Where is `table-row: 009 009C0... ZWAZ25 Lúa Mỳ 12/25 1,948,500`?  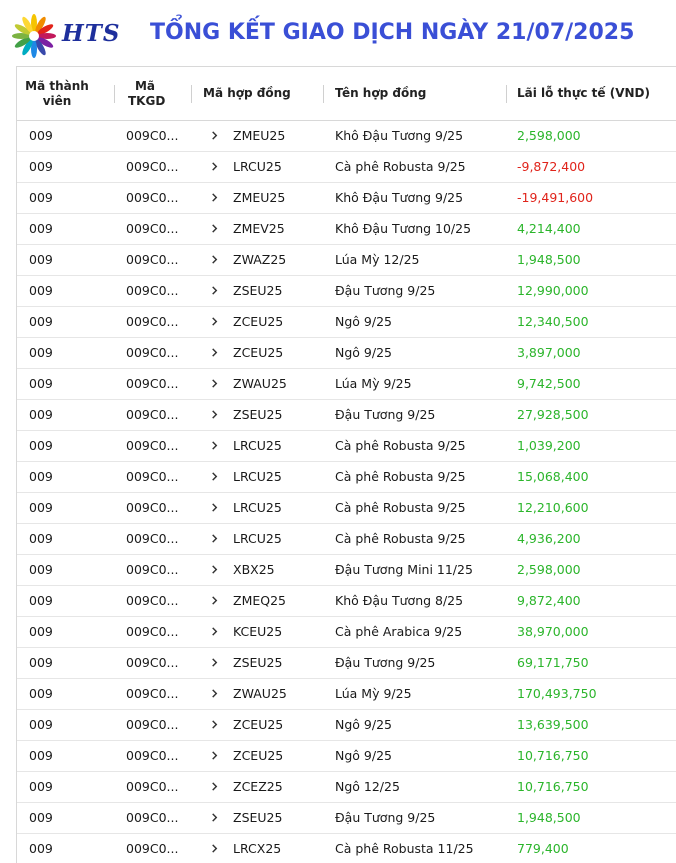
table-row: 009 009C0... ZWAZ25 Lúa Mỳ 12/25 1,948,500 is located at coordinates (346, 260).